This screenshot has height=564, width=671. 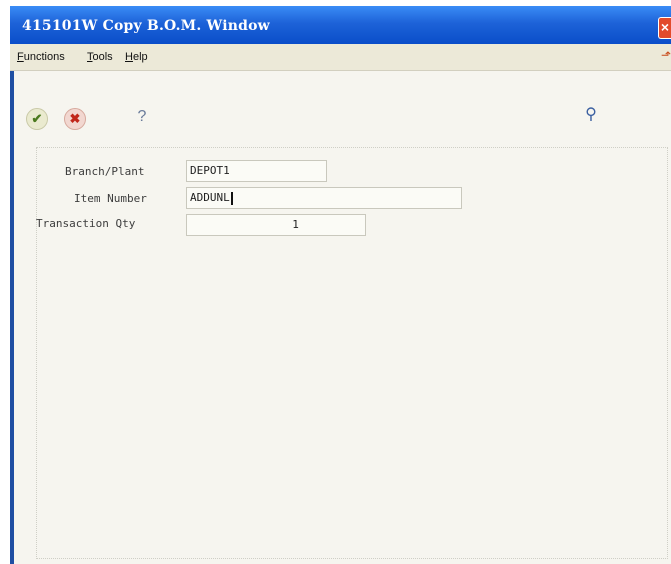 What do you see at coordinates (100, 57) in the screenshot?
I see `menu-tools: Tools` at bounding box center [100, 57].